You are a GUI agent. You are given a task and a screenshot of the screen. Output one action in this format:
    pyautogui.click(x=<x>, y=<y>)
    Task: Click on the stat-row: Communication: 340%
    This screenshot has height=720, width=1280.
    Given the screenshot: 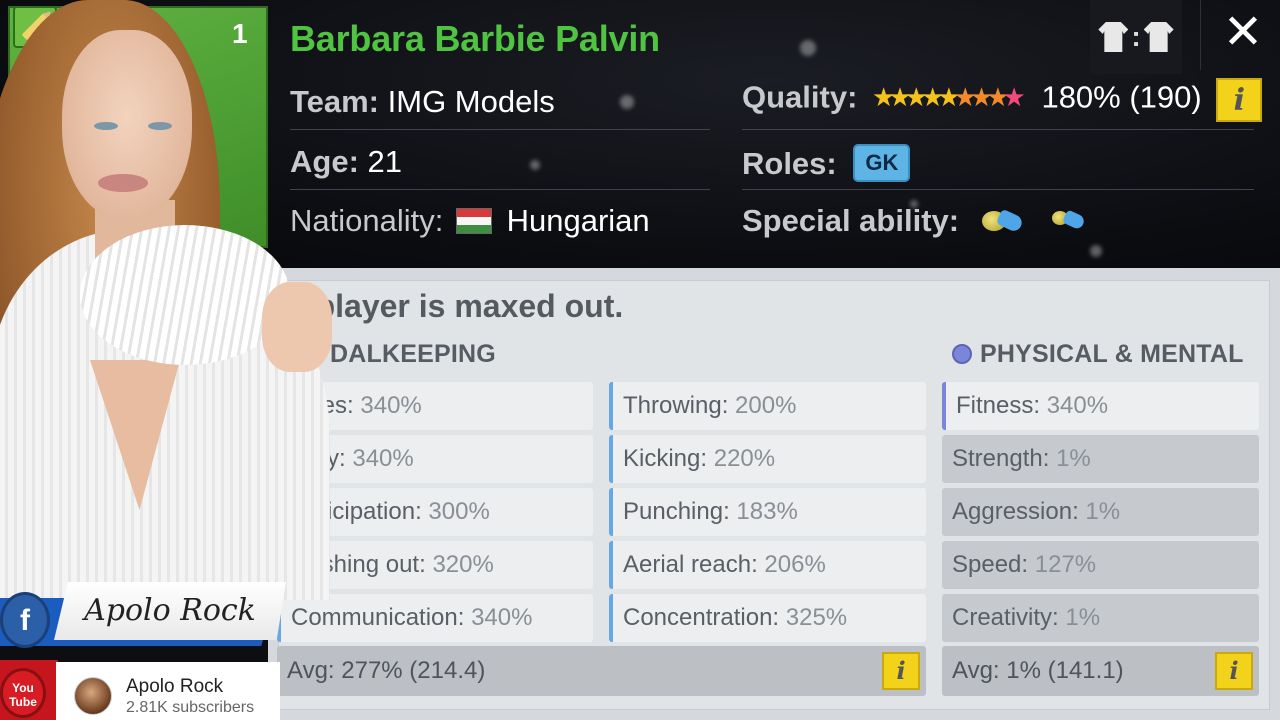 What is the action you would take?
    pyautogui.click(x=435, y=618)
    